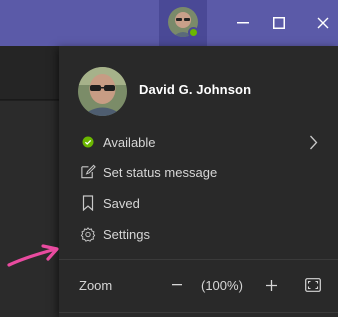  I want to click on profile-avatar, so click(102, 91).